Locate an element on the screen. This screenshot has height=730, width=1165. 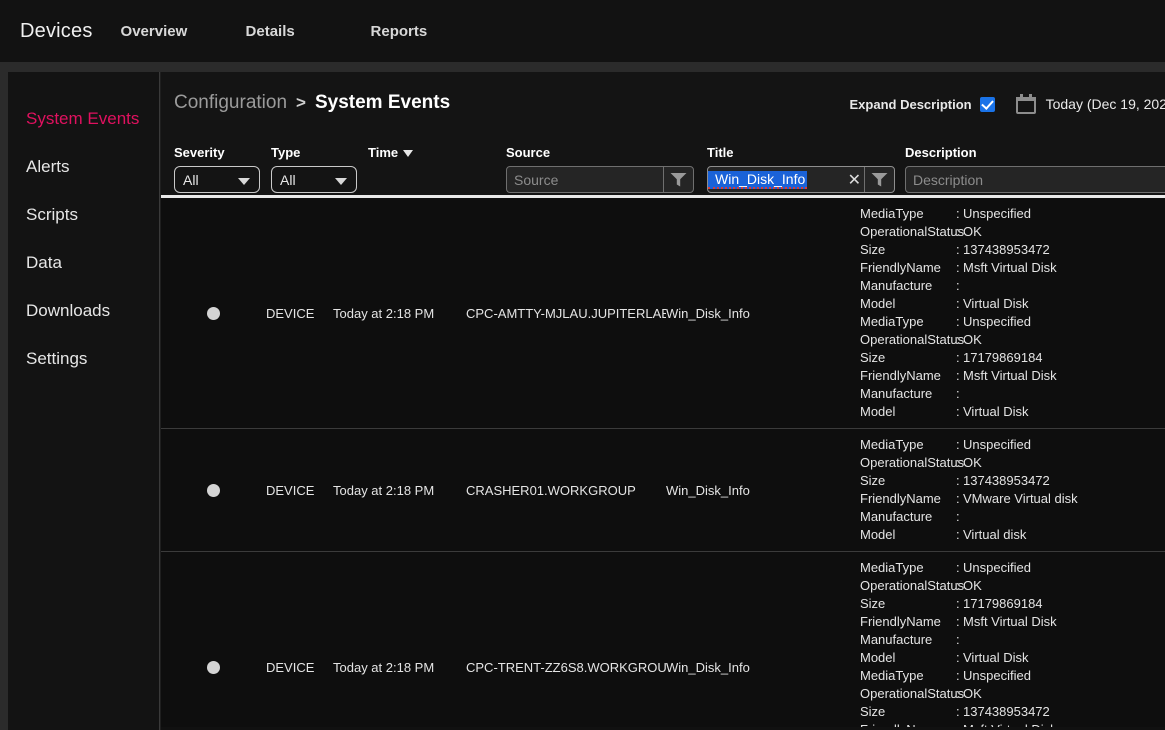
severity-dropdown: All is located at coordinates (217, 179).